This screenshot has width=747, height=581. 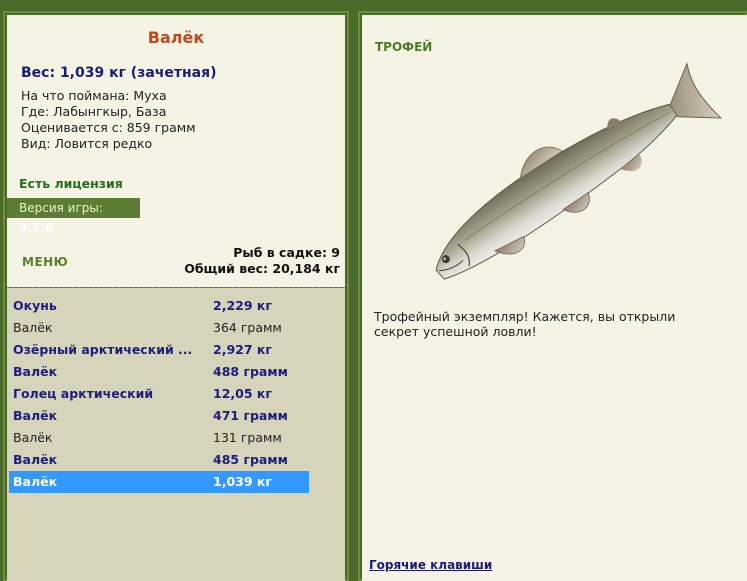 I want to click on catch-fish-name: Окунь, so click(x=35, y=305).